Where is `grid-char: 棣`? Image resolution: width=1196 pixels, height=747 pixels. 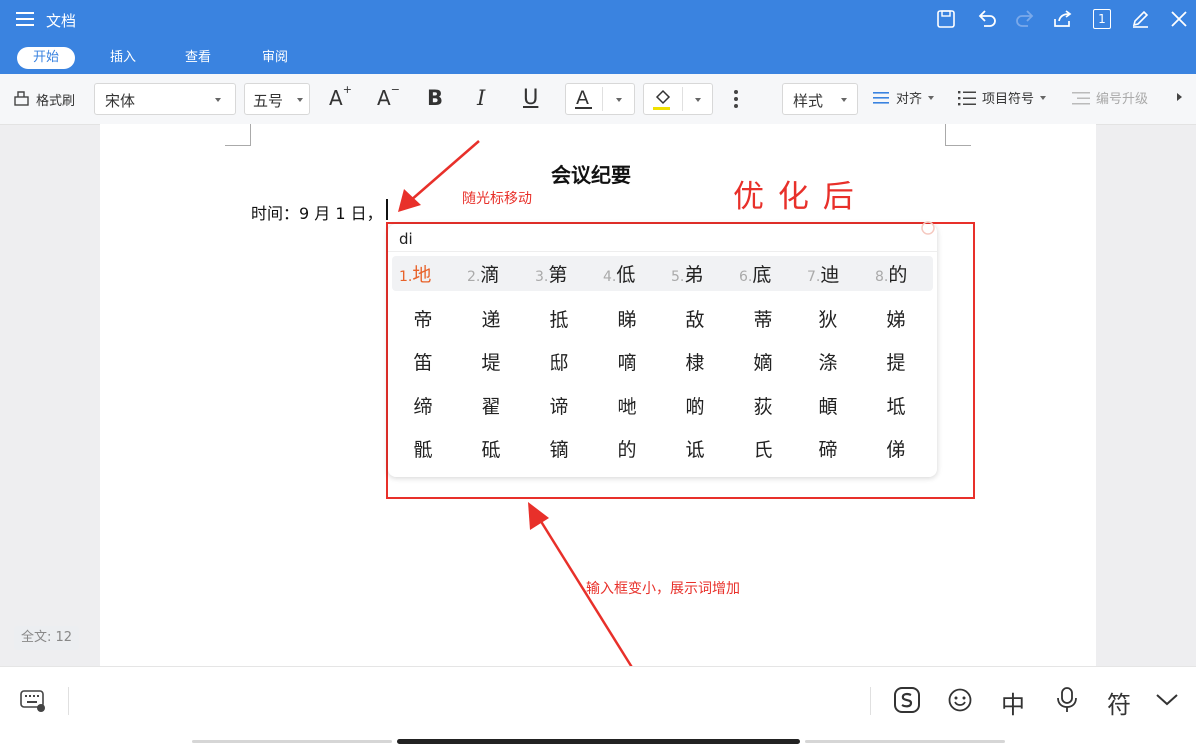 grid-char: 棣 is located at coordinates (695, 361).